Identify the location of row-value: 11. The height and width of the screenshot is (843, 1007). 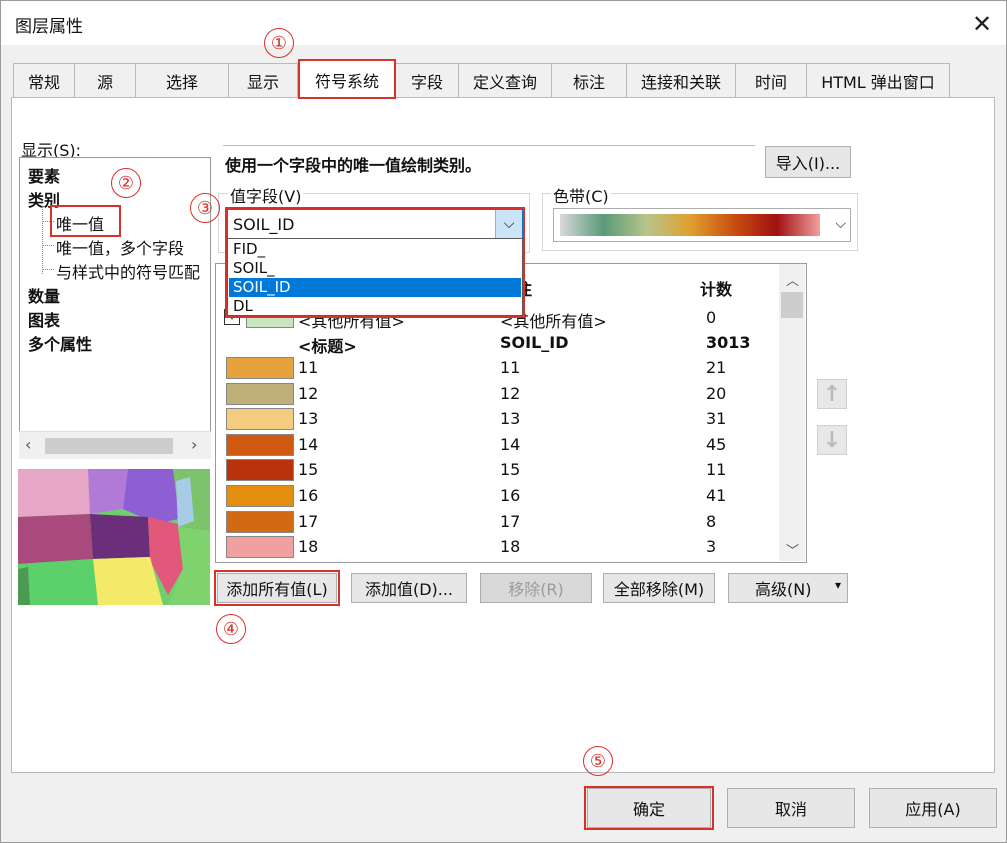
(308, 367).